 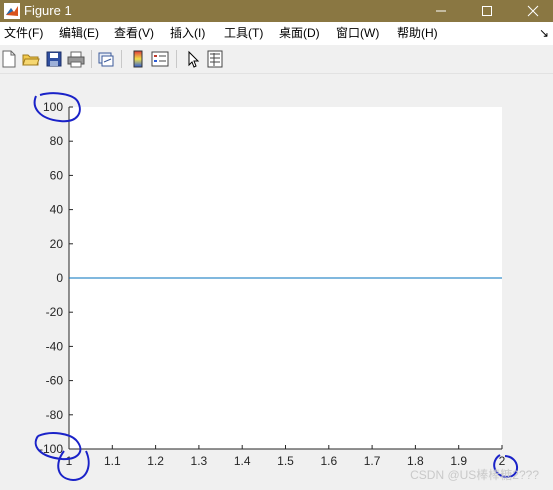 I want to click on y-axis: 100806040200-20-40-60-80-100, so click(x=56, y=278).